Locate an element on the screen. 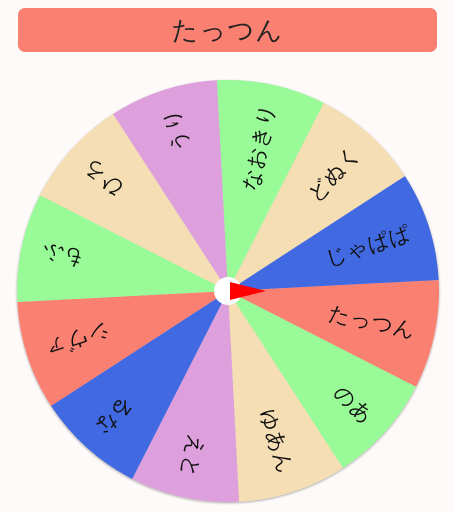 Image resolution: width=455 pixels, height=512 pixels. segment-label: どぬく is located at coordinates (333, 173).